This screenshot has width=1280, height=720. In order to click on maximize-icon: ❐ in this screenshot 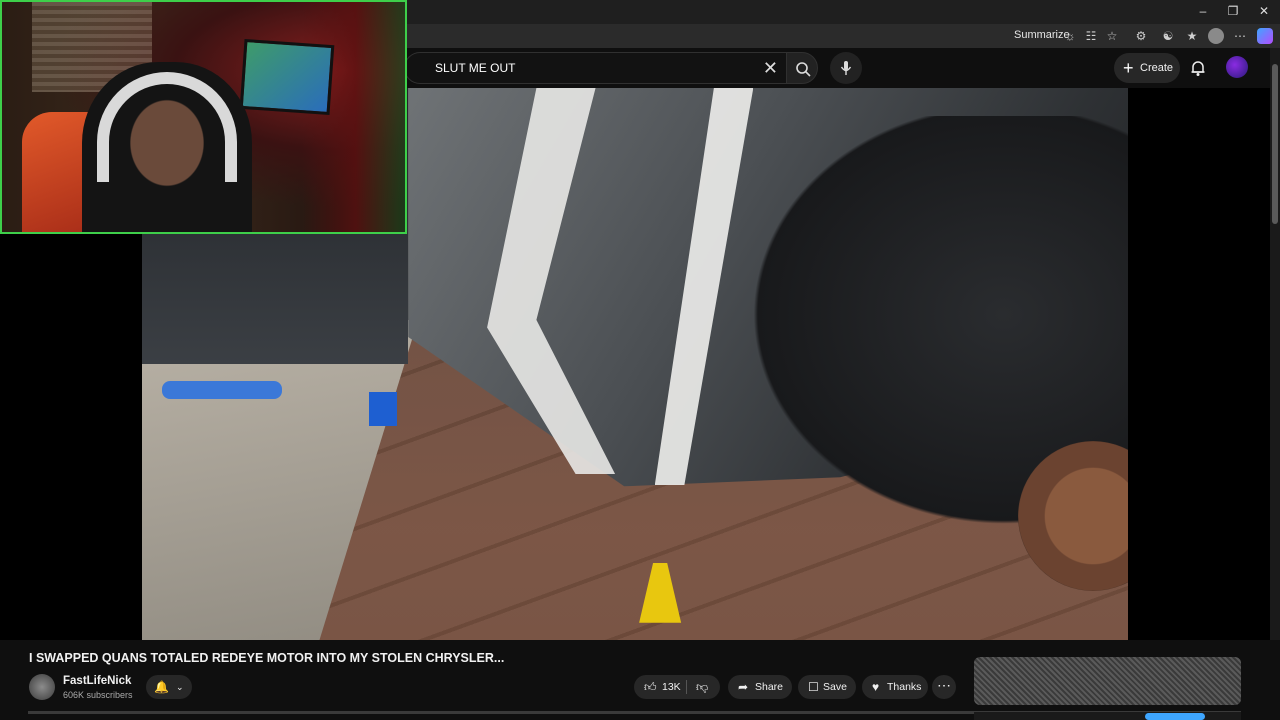, I will do `click(1233, 11)`.